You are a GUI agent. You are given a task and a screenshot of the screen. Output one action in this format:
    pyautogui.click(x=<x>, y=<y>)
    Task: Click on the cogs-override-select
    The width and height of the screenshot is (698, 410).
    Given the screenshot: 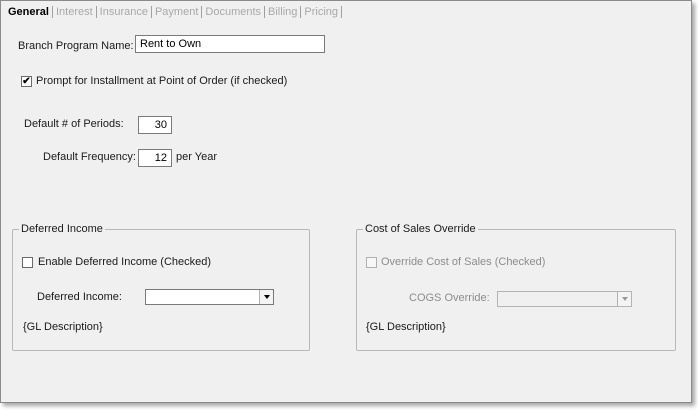 What is the action you would take?
    pyautogui.click(x=564, y=299)
    